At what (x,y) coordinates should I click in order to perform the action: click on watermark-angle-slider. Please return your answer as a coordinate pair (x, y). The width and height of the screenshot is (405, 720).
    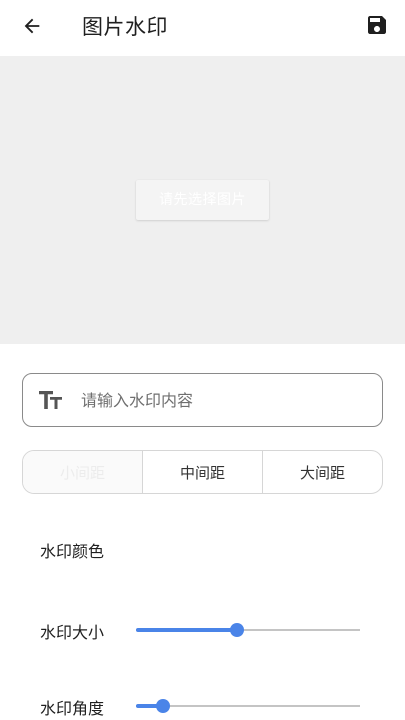
    Looking at the image, I should click on (248, 706).